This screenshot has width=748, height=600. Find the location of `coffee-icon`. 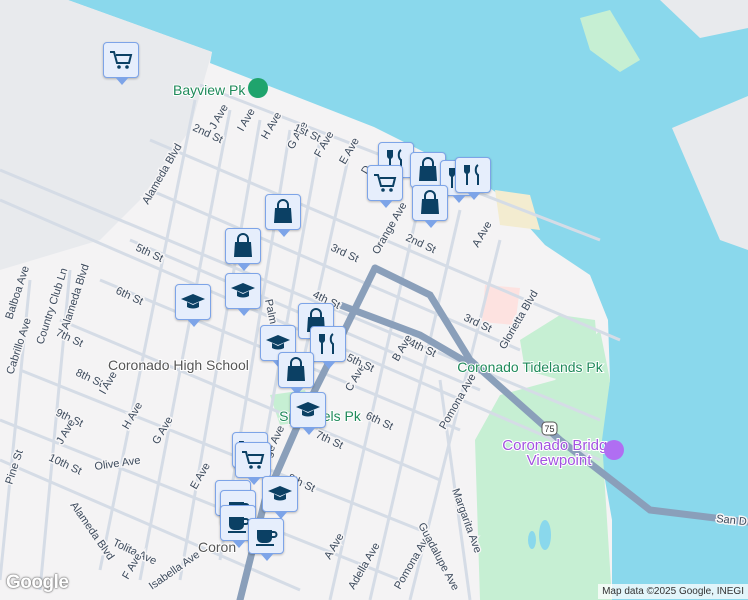

coffee-icon is located at coordinates (267, 538).